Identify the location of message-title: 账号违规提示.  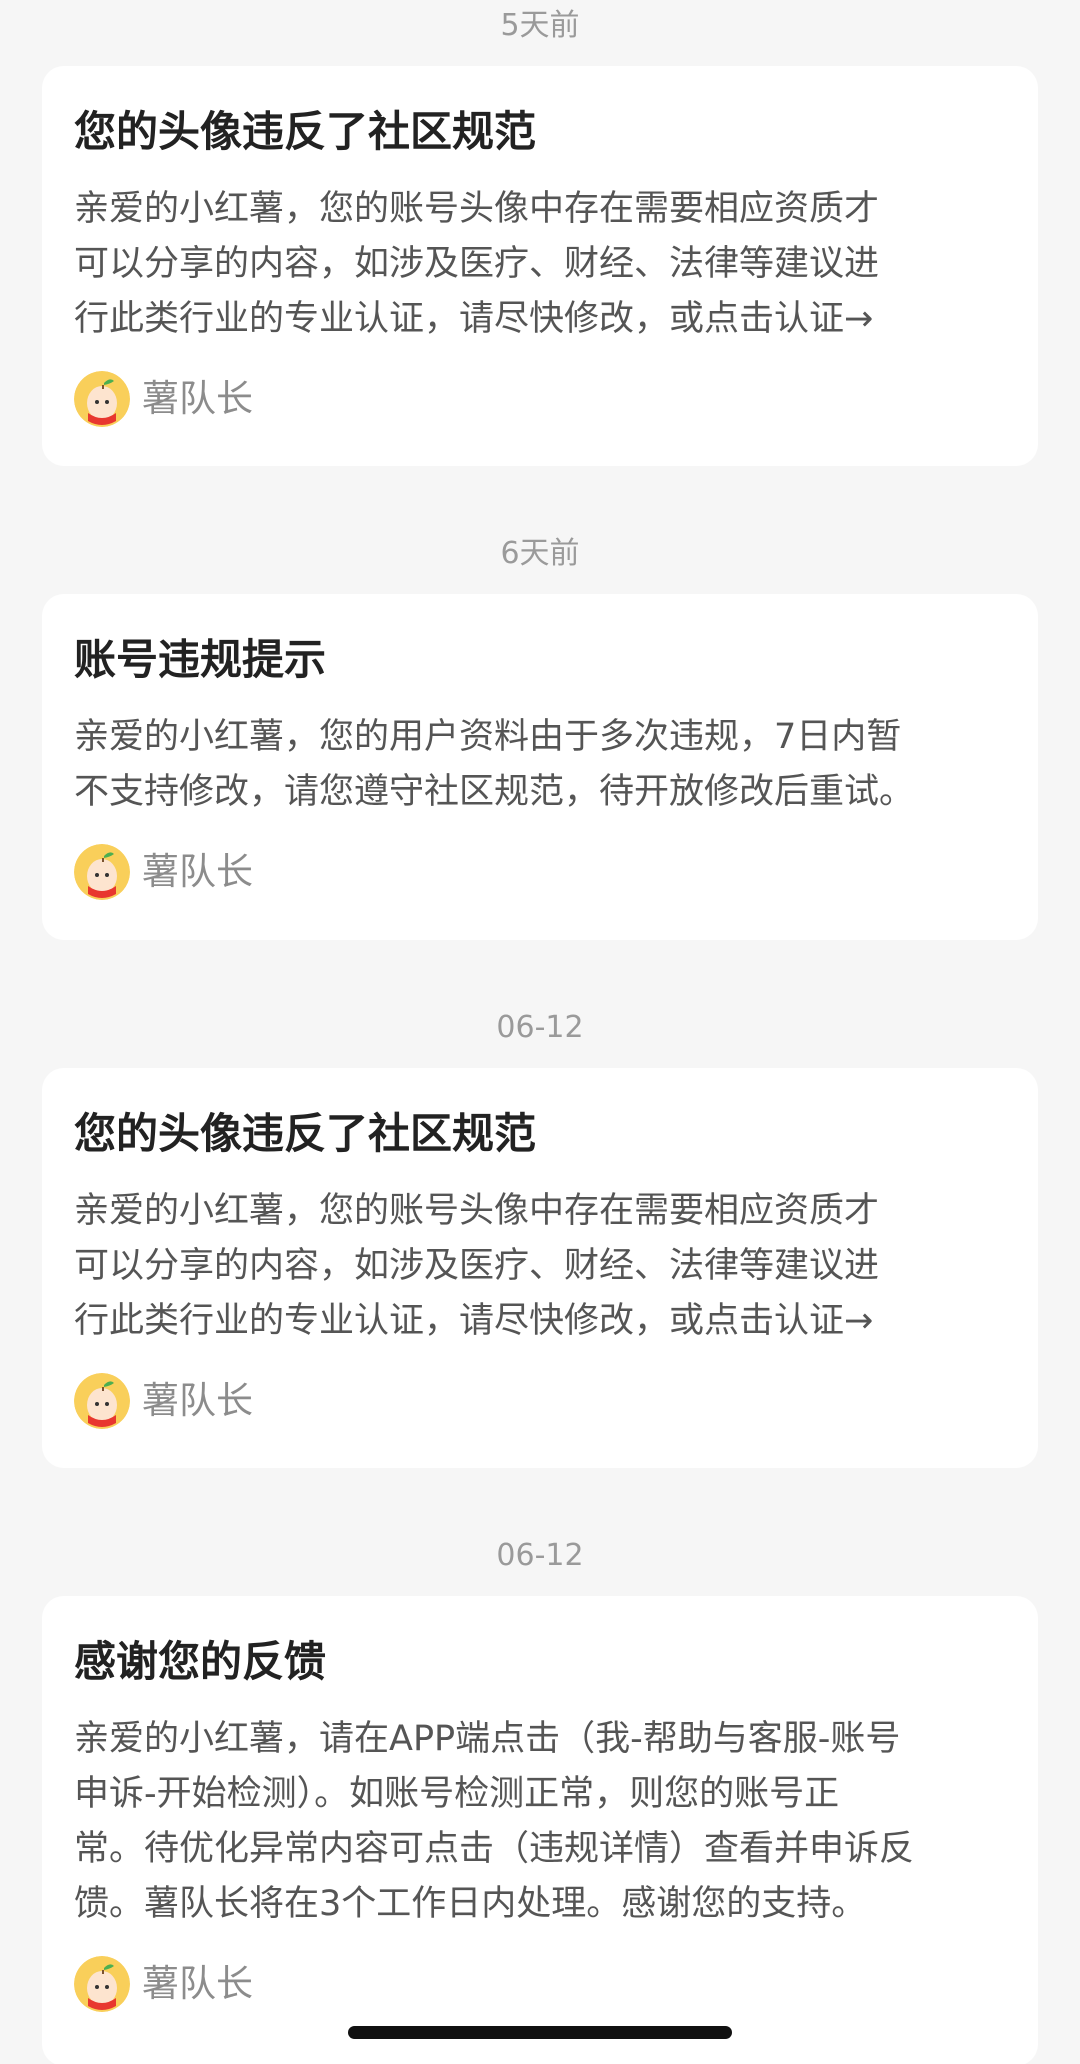
(200, 659).